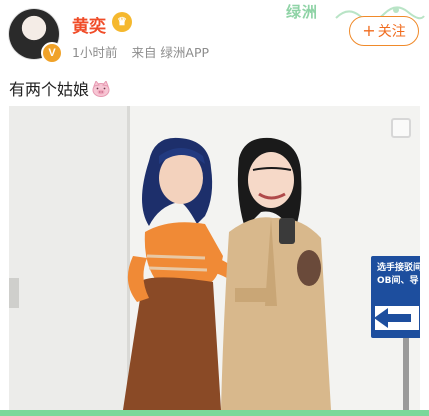 The width and height of the screenshot is (429, 416). I want to click on follow-label: 关注, so click(391, 32).